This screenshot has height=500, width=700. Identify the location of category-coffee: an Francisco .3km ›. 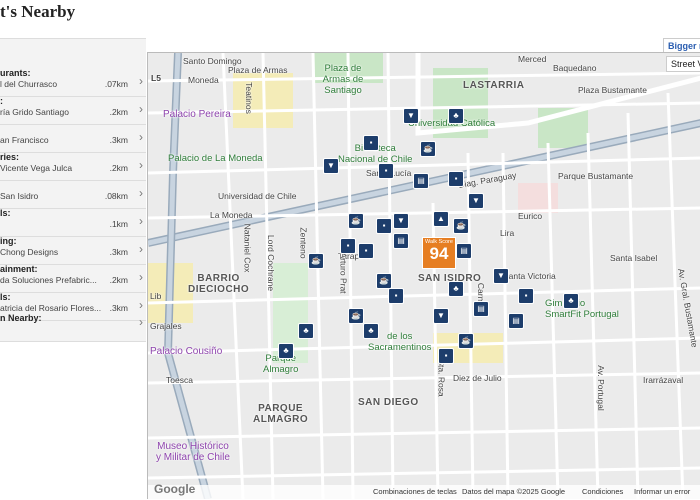
(73, 138).